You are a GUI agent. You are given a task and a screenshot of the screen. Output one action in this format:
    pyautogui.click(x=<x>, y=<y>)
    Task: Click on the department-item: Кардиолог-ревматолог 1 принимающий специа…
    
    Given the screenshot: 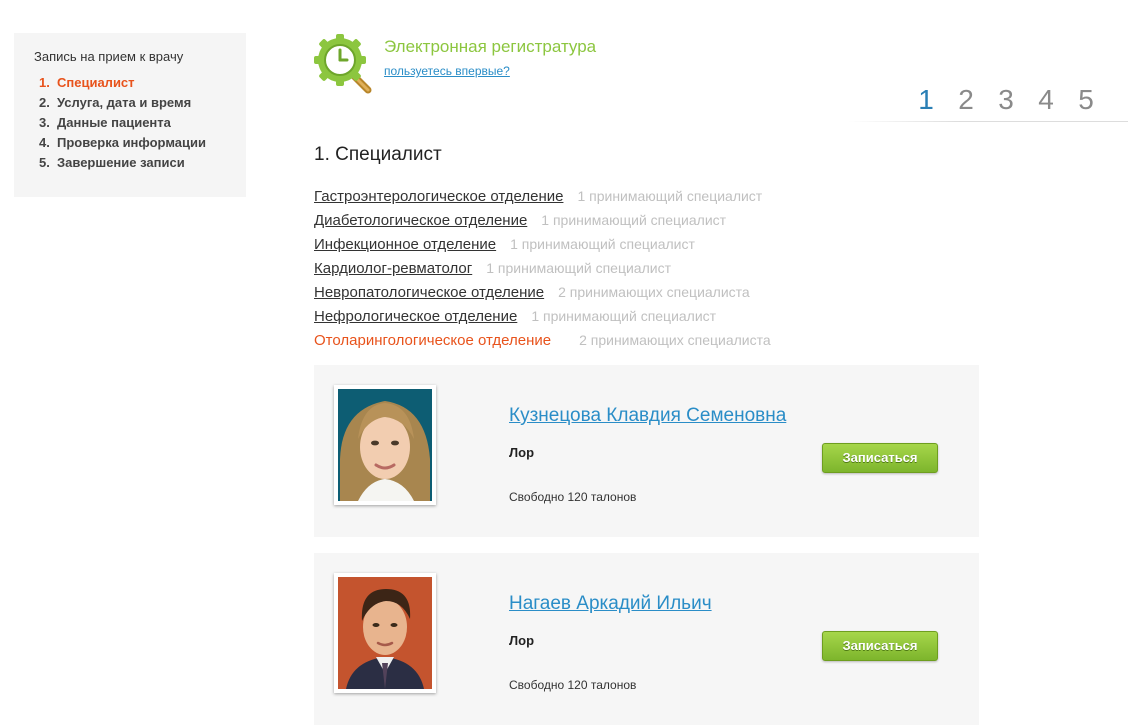 What is the action you would take?
    pyautogui.click(x=542, y=270)
    